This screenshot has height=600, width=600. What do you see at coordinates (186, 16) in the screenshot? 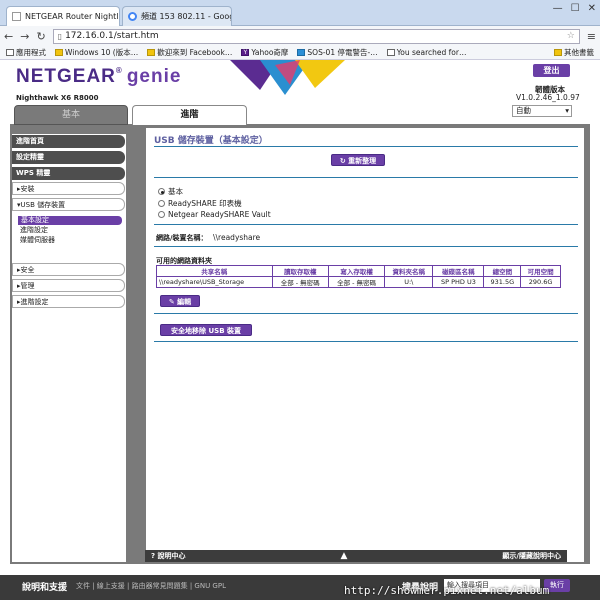
I see `browser-tab-title: 頻道 153 802.11 - Googl` at bounding box center [186, 16].